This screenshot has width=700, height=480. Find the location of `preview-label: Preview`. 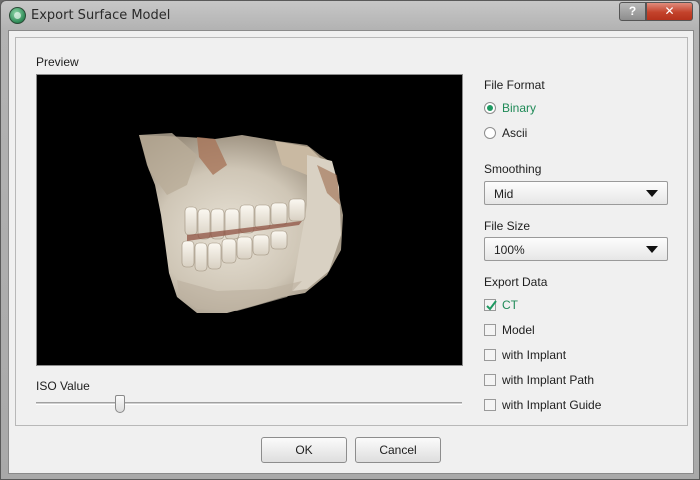

preview-label: Preview is located at coordinates (57, 62).